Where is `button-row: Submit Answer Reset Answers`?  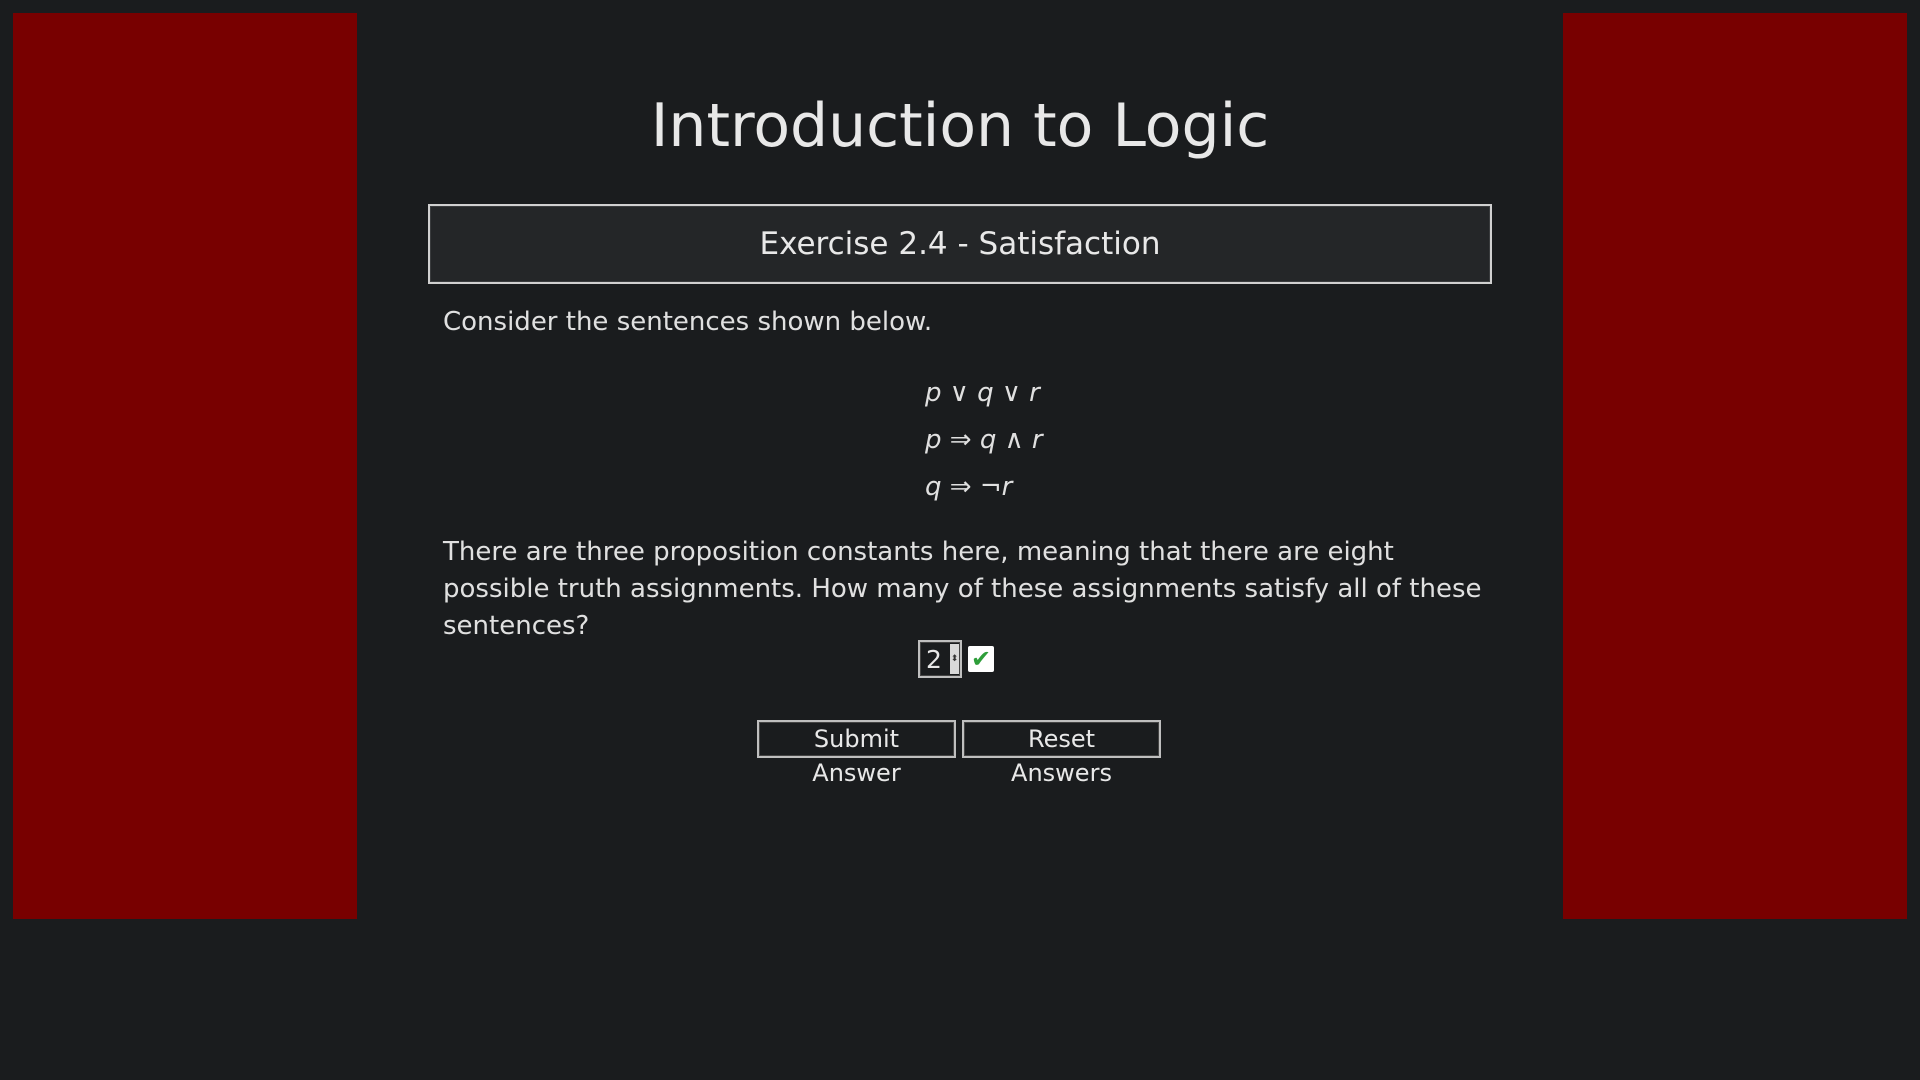
button-row: Submit Answer Reset Answers is located at coordinates (959, 753).